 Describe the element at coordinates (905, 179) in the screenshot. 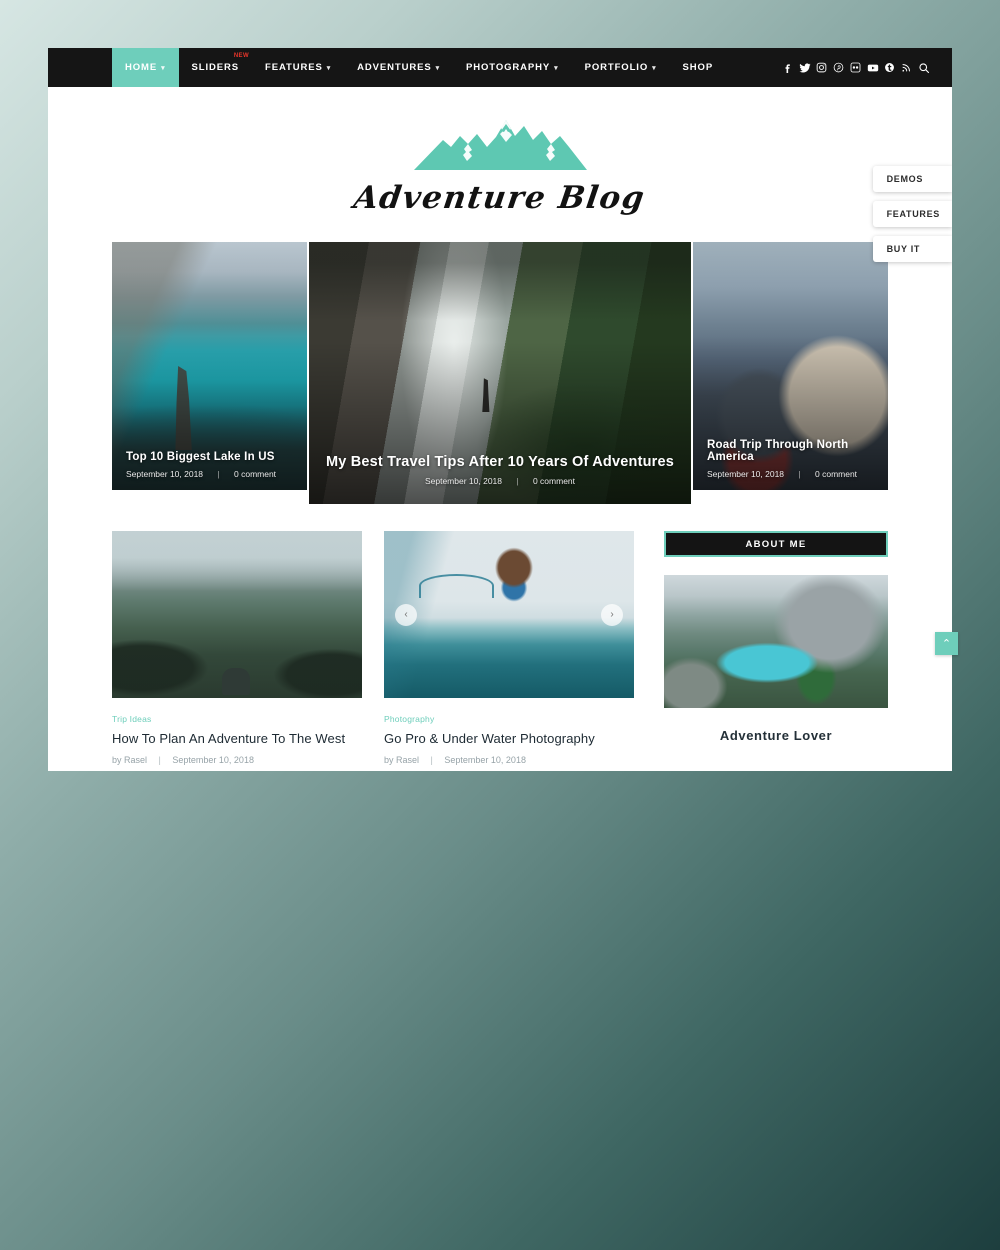

I see `side-tab-demos-label: DEMOS` at that location.